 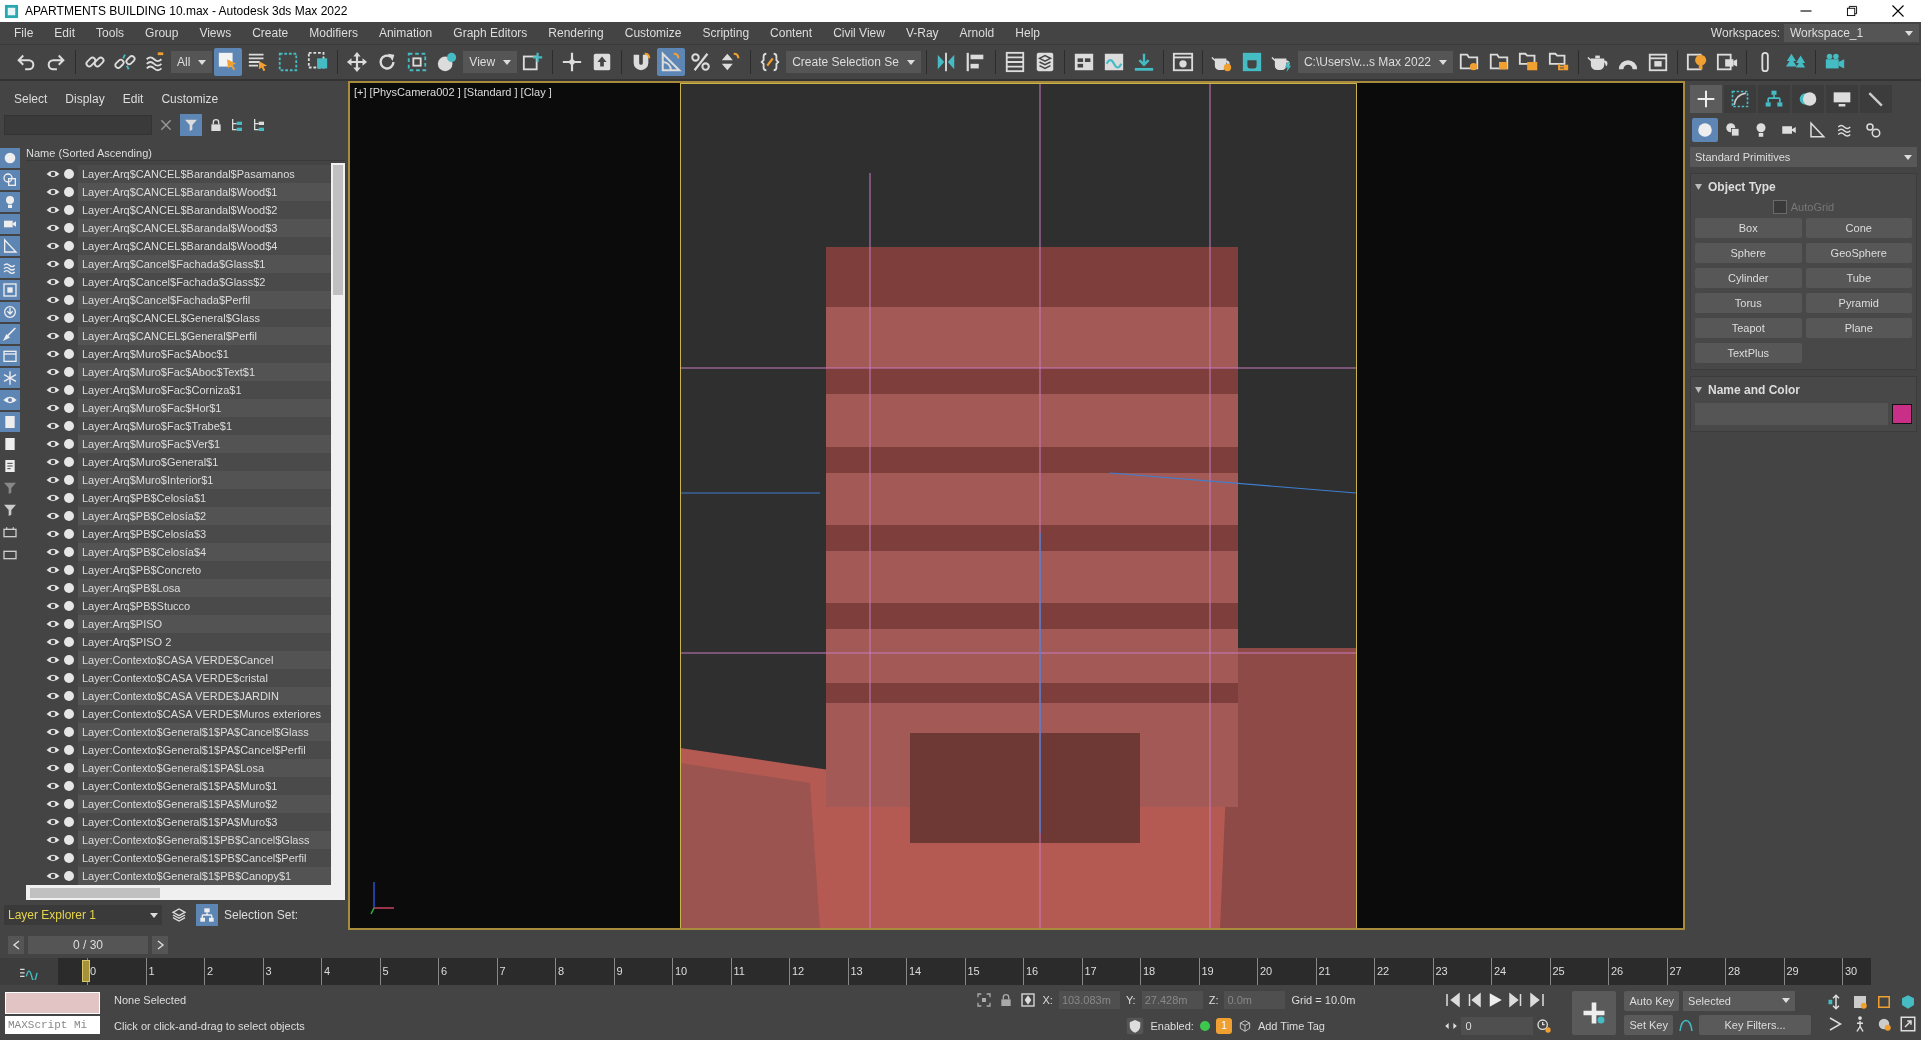 I want to click on layer-name: Layer:Contexto$General$1$PA$Muro$2, so click(x=204, y=804).